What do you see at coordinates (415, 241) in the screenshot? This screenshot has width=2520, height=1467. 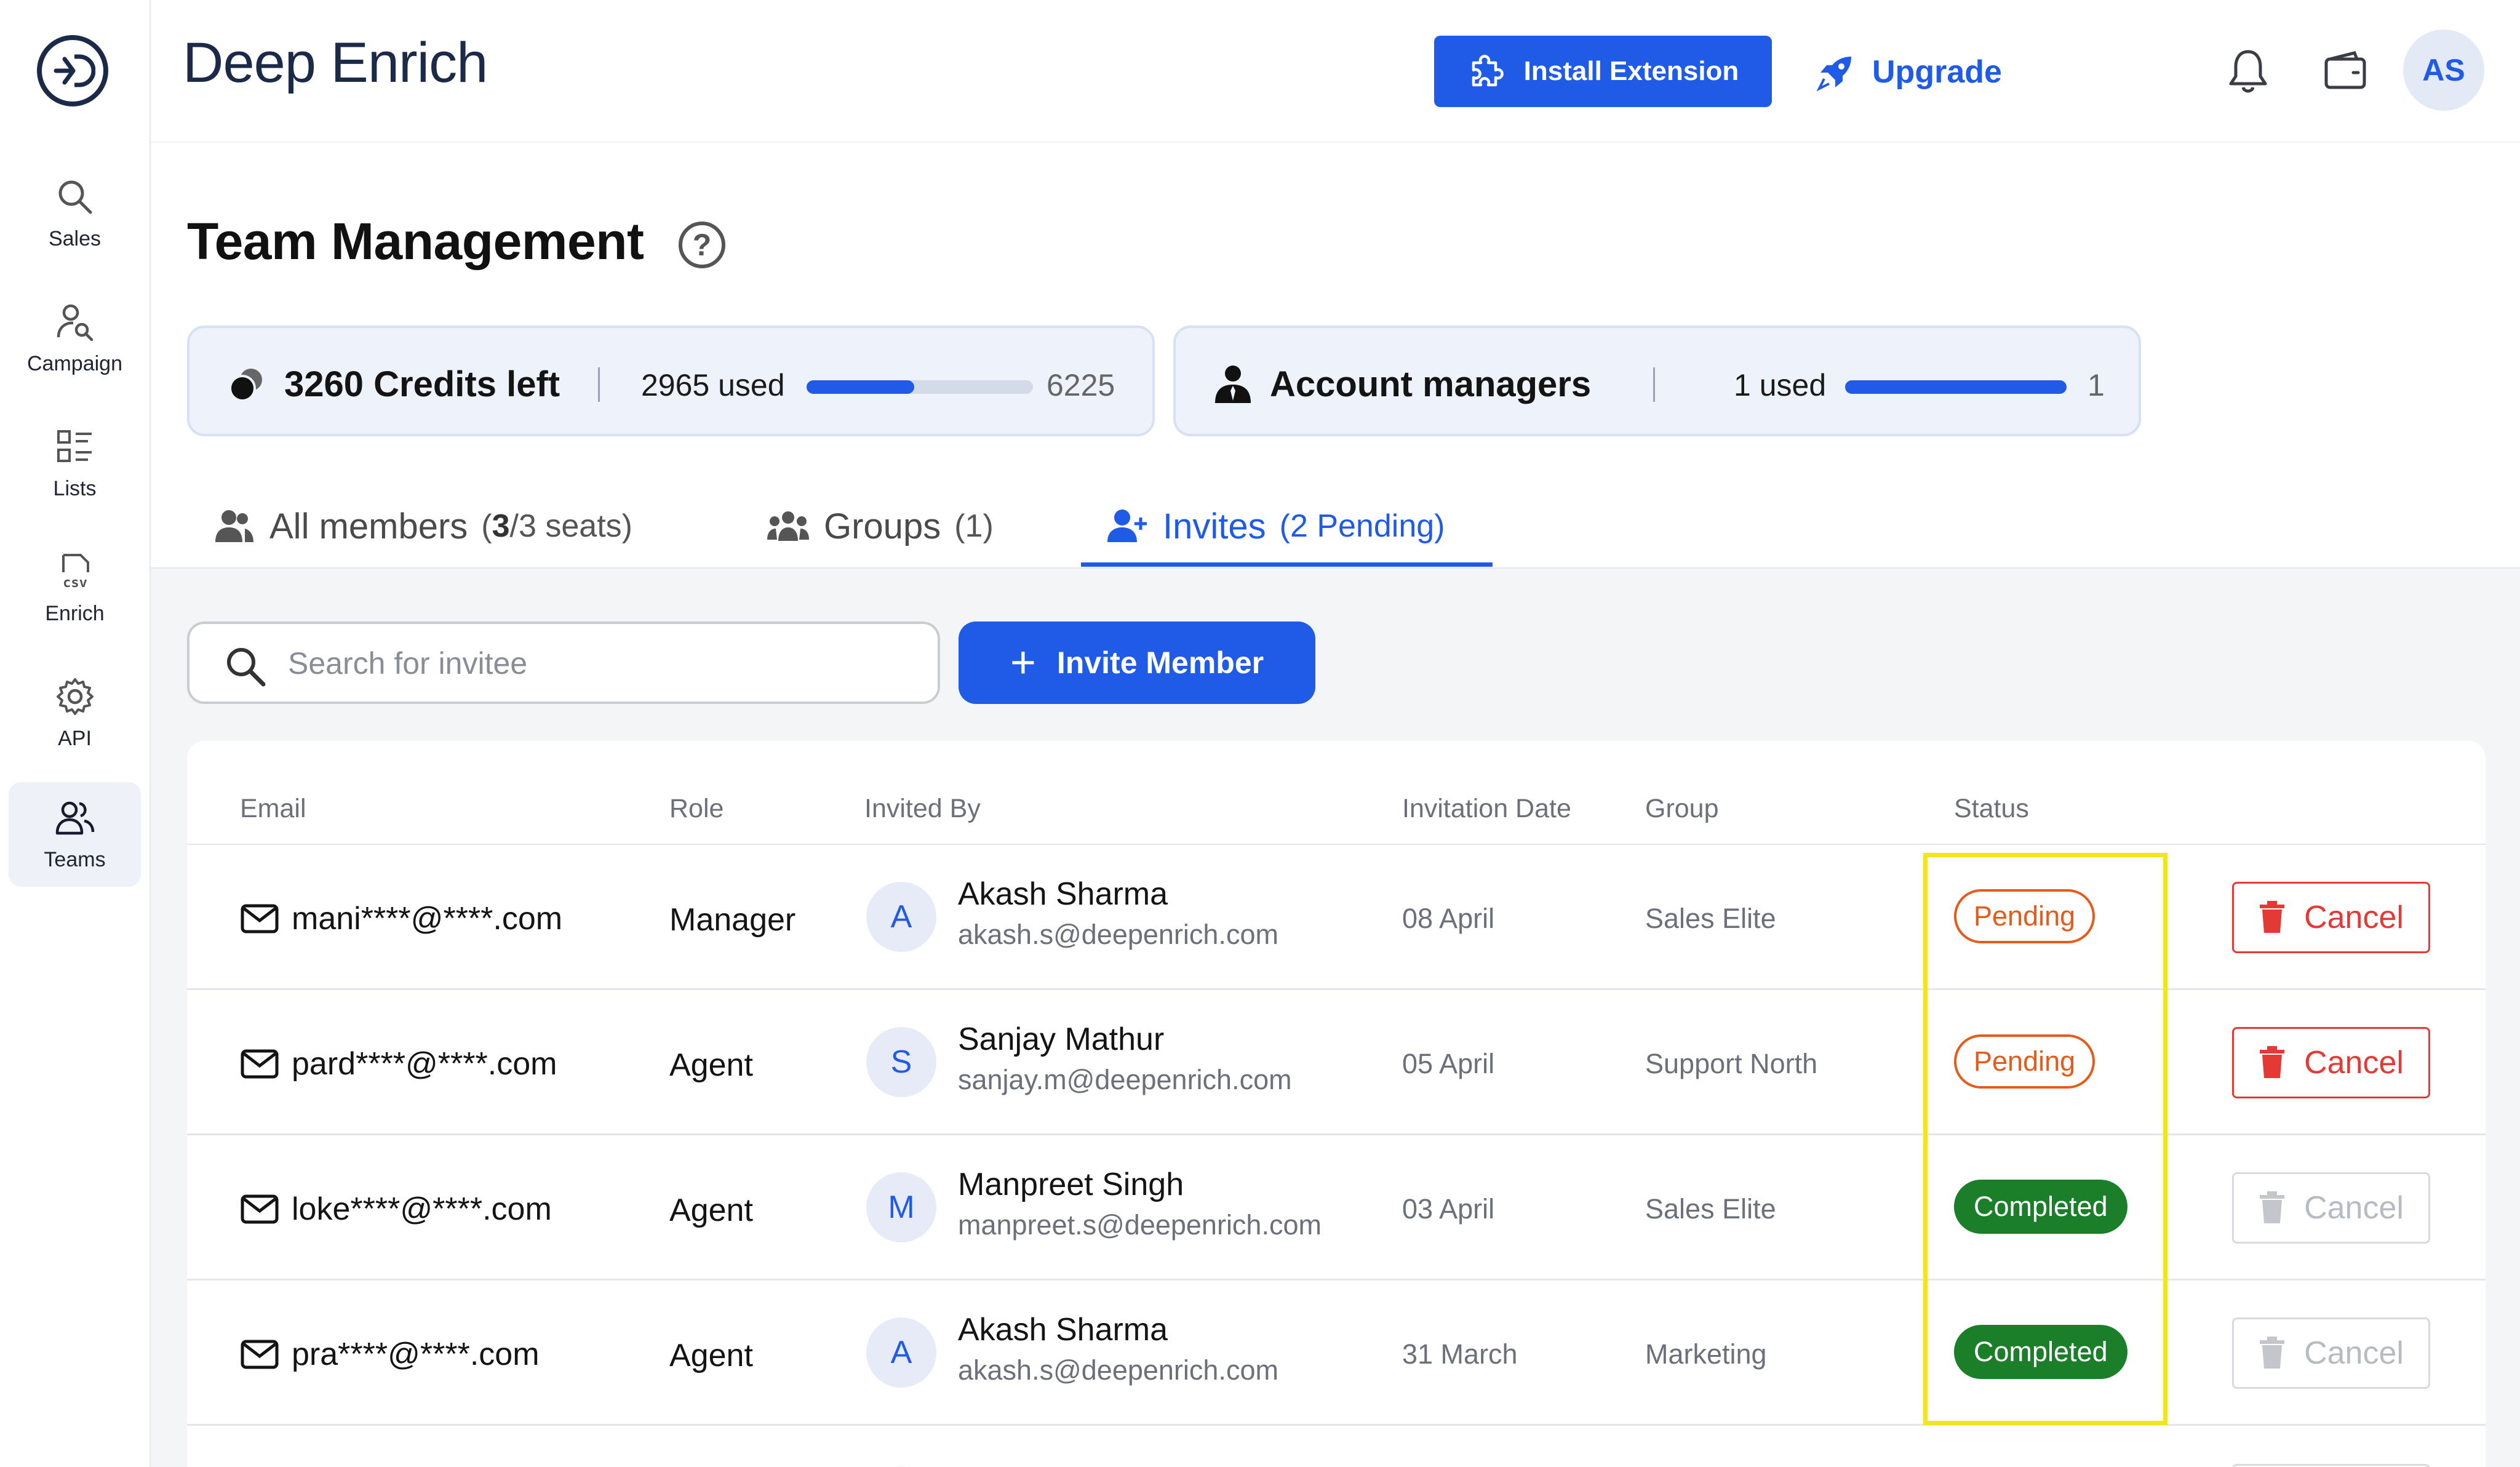 I see `page-title: Team Management` at bounding box center [415, 241].